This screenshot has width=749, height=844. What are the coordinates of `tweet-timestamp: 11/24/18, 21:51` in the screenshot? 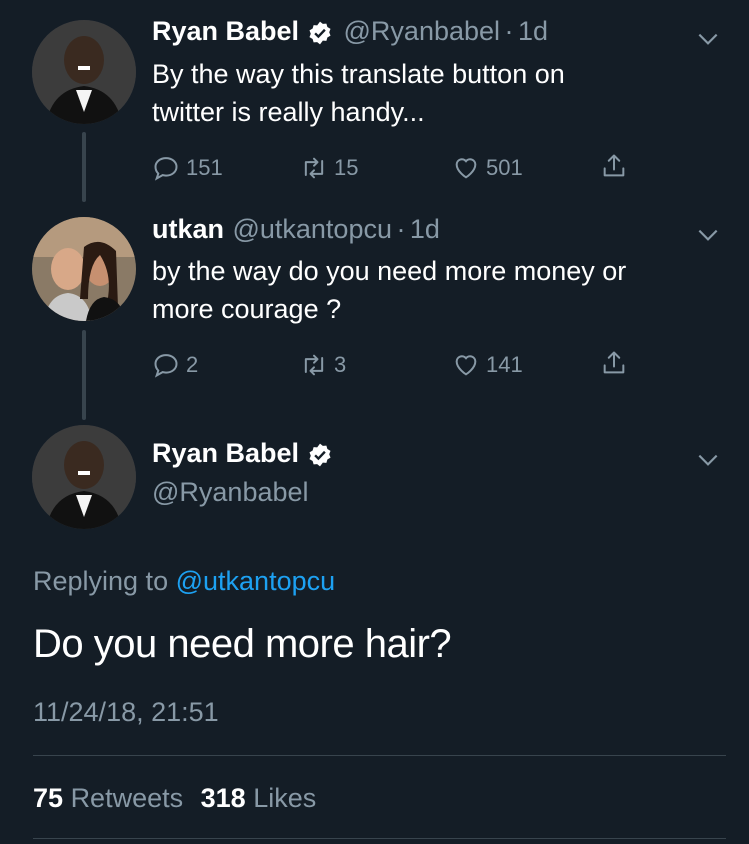 It's located at (126, 712).